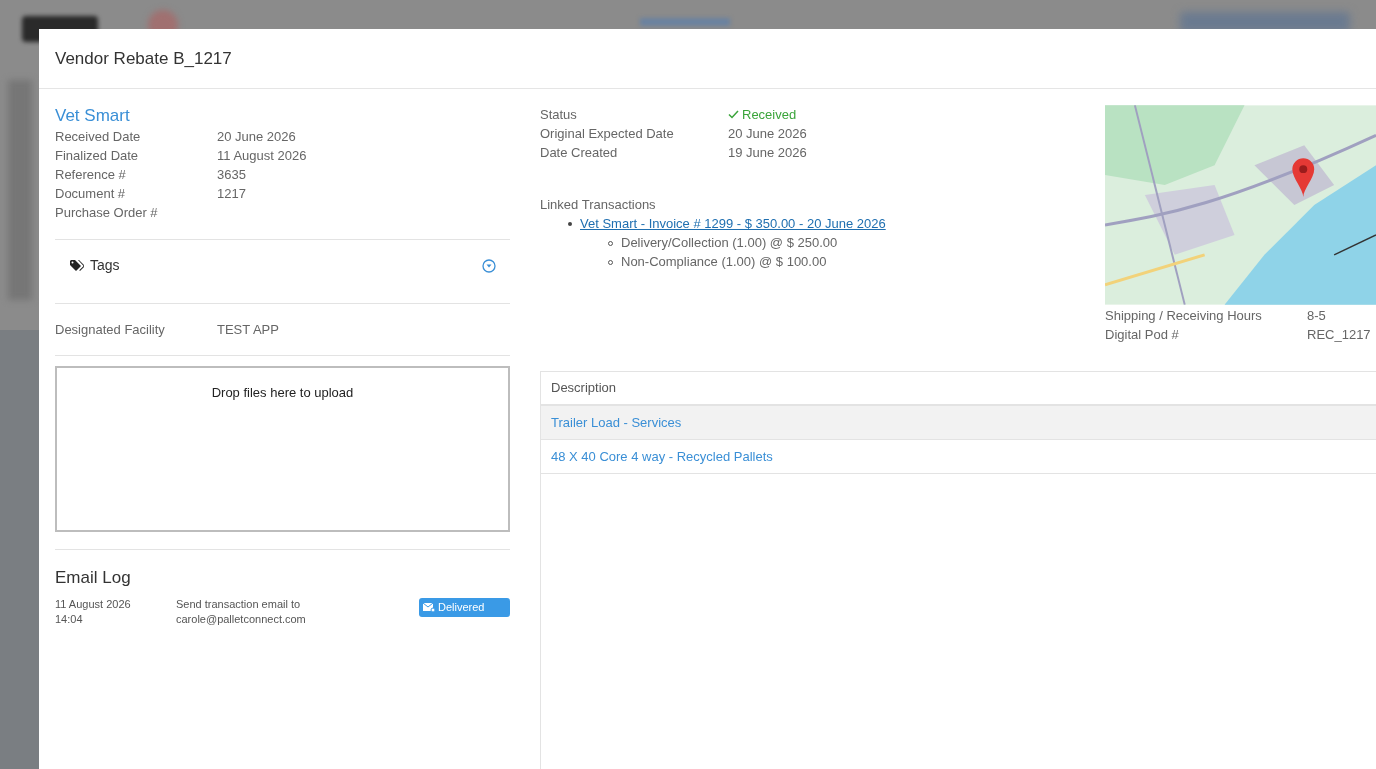 Image resolution: width=1376 pixels, height=769 pixels. What do you see at coordinates (598, 205) in the screenshot?
I see `section-label: Linked Transactions` at bounding box center [598, 205].